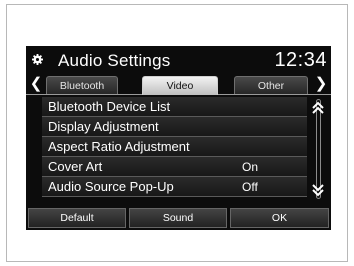 The image size is (354, 266). I want to click on list-item-label: Bluetooth Device List, so click(109, 106).